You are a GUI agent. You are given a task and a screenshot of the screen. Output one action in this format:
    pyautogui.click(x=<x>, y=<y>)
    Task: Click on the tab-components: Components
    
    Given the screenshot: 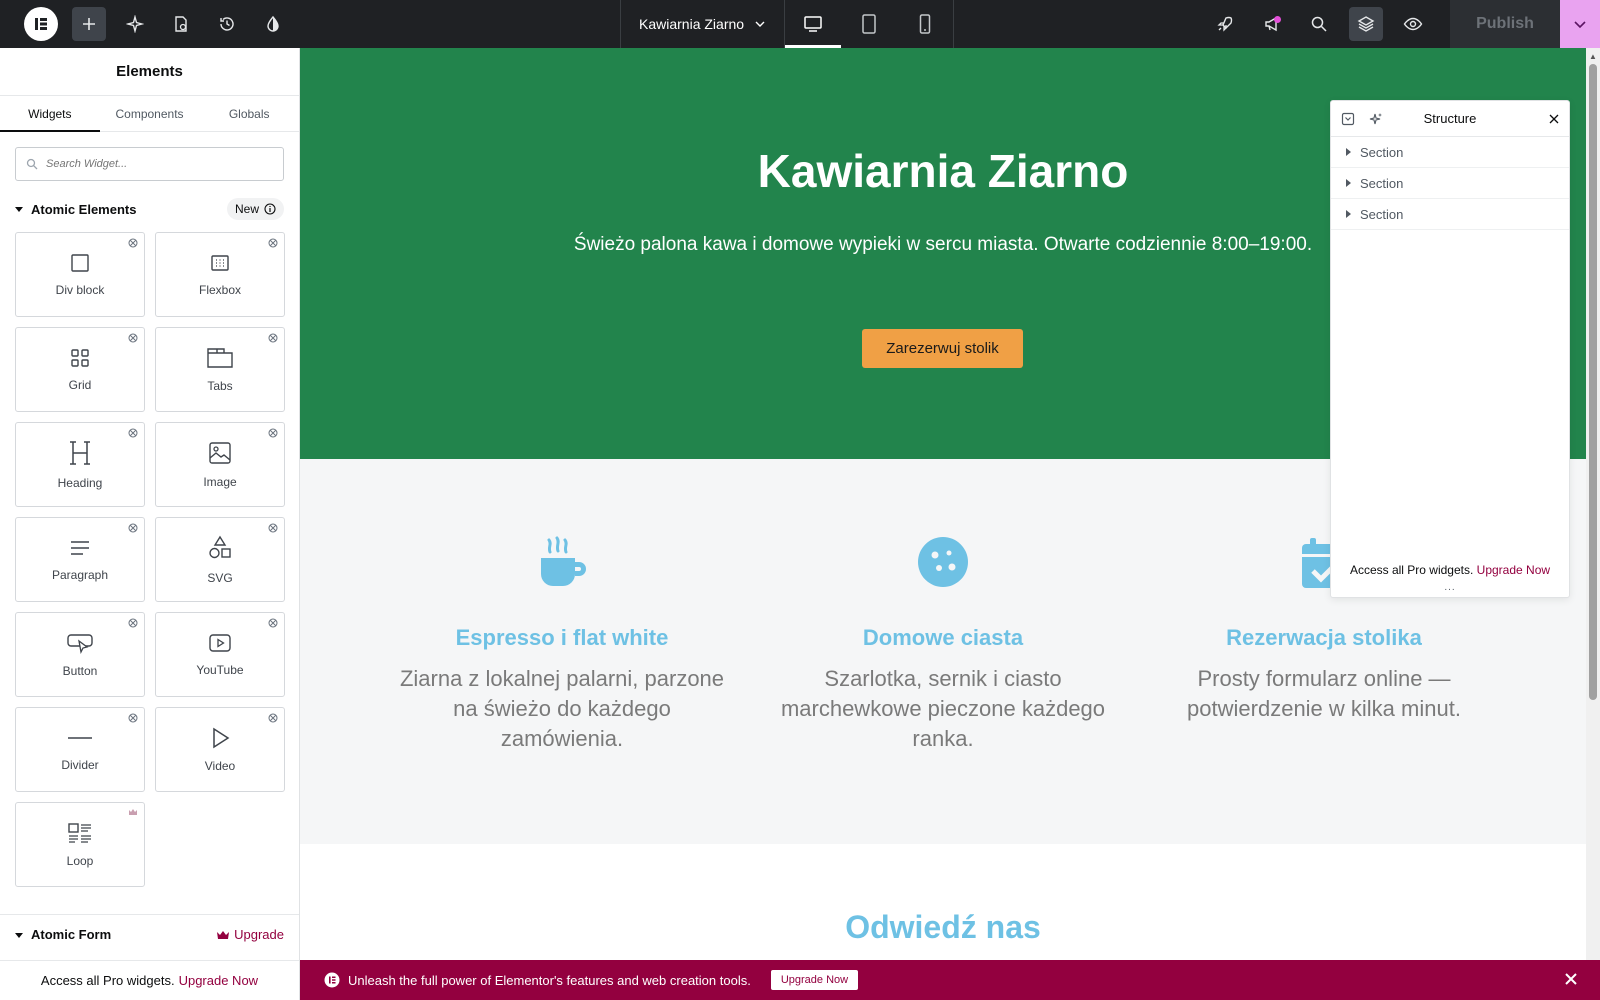 What is the action you would take?
    pyautogui.click(x=150, y=113)
    